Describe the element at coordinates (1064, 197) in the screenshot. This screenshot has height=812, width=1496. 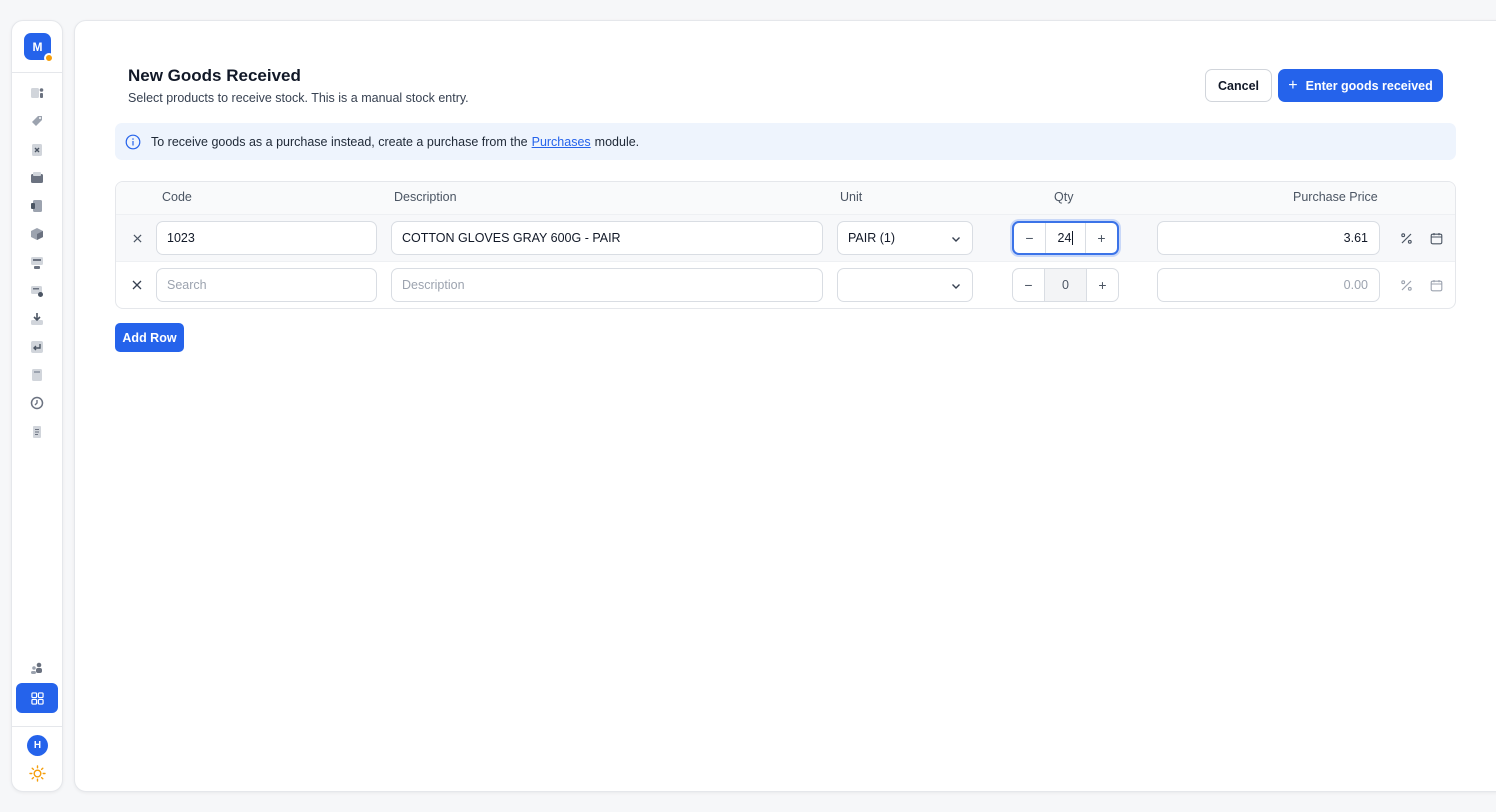
I see `column-header-qty: Qty` at that location.